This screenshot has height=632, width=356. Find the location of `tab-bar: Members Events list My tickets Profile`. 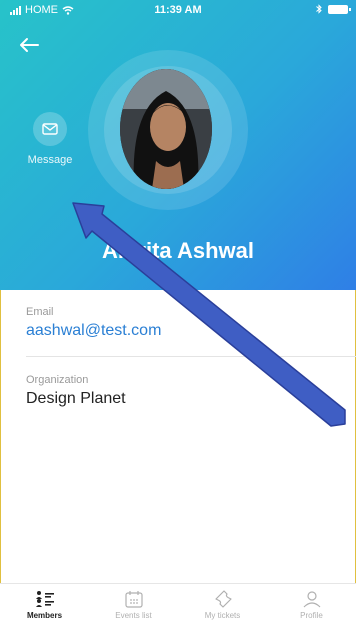

tab-bar: Members Events list My tickets Profile is located at coordinates (178, 607).